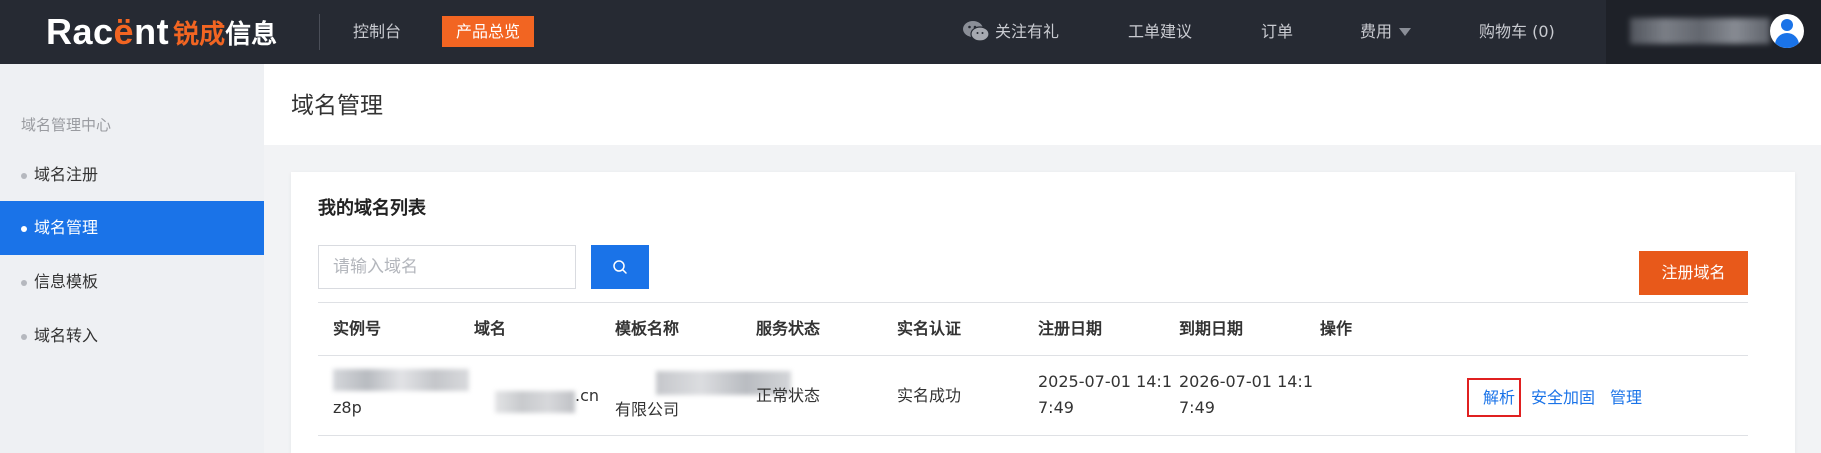 Image resolution: width=1821 pixels, height=453 pixels. Describe the element at coordinates (647, 409) in the screenshot. I see `template-name-tail: 有限公司` at that location.